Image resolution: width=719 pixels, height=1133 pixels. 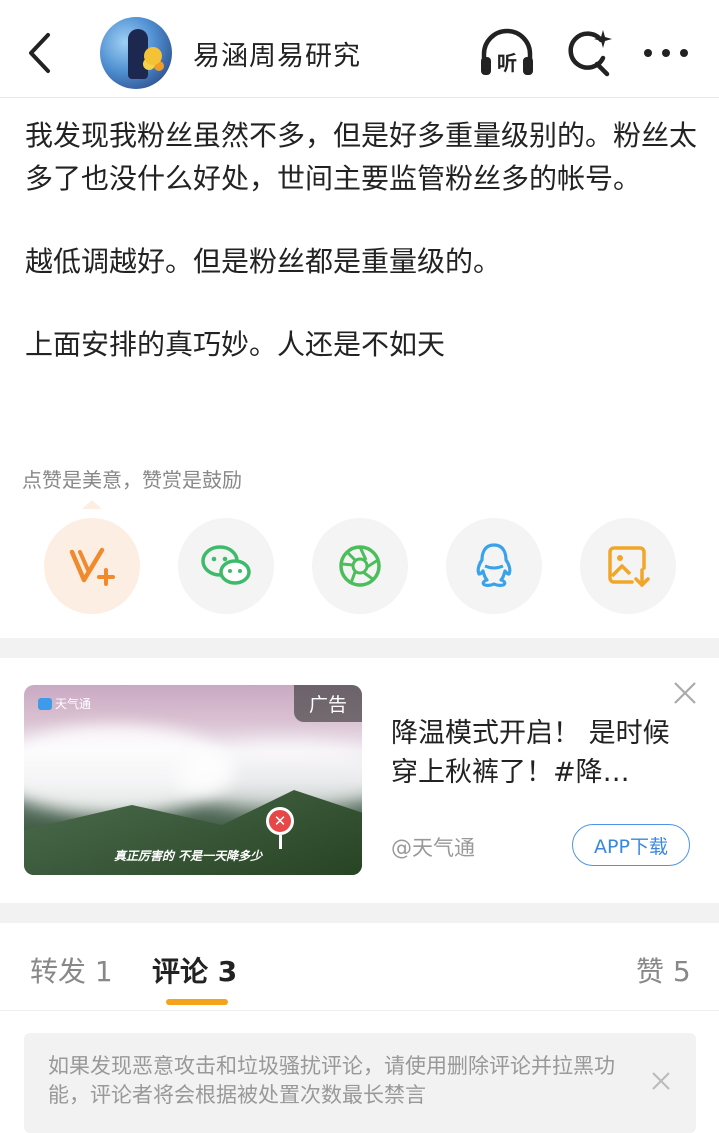 What do you see at coordinates (92, 504) in the screenshot?
I see `tip-arrow` at bounding box center [92, 504].